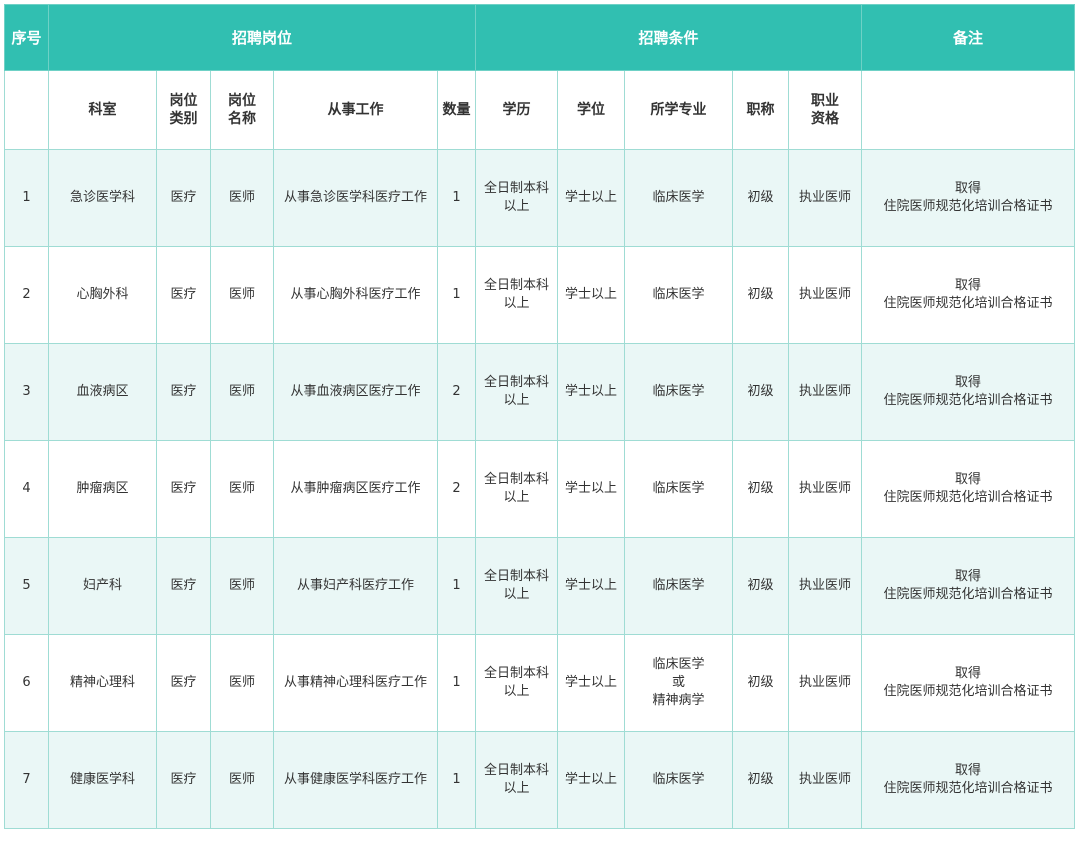 The image size is (1080, 841). I want to click on subheader-dept: 科室, so click(102, 110).